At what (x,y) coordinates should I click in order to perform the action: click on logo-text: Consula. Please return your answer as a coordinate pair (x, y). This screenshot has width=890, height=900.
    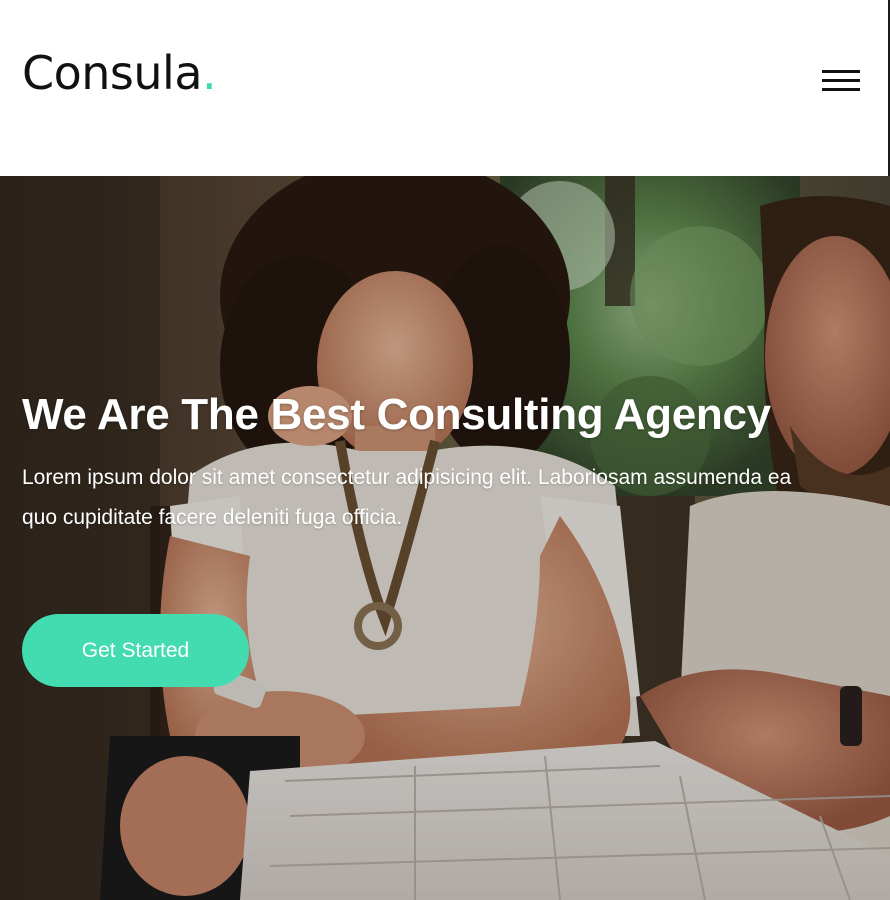
    Looking at the image, I should click on (112, 73).